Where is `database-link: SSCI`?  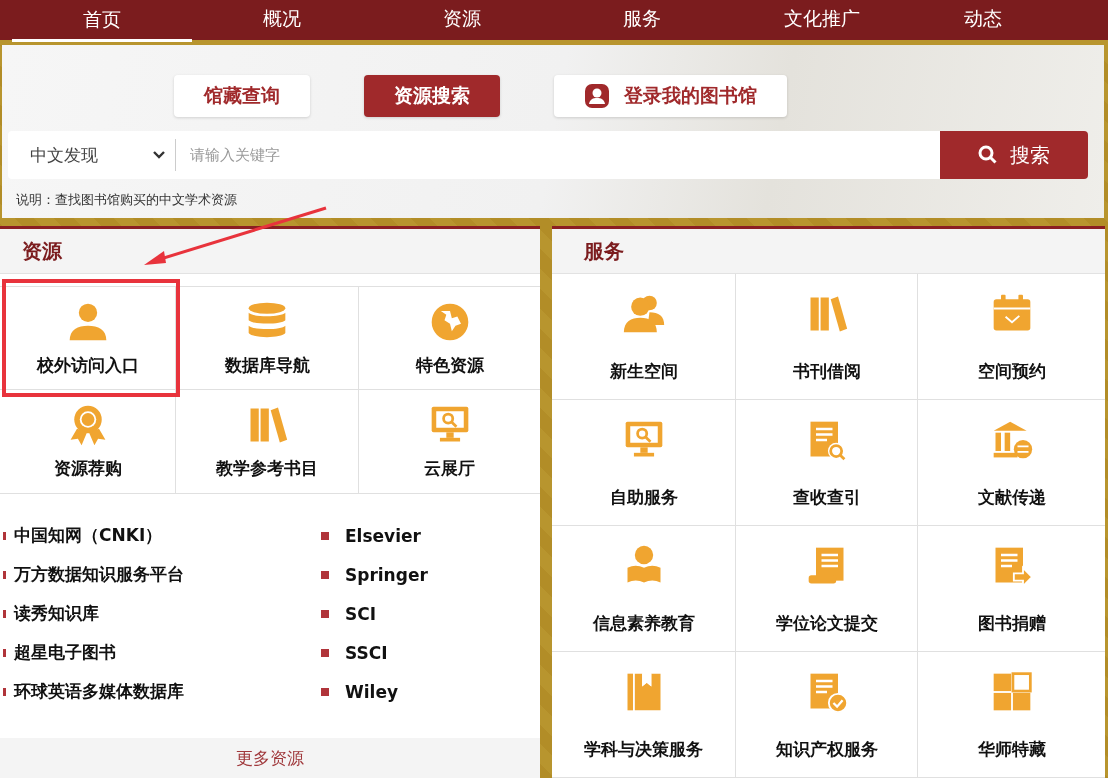 database-link: SSCI is located at coordinates (366, 652).